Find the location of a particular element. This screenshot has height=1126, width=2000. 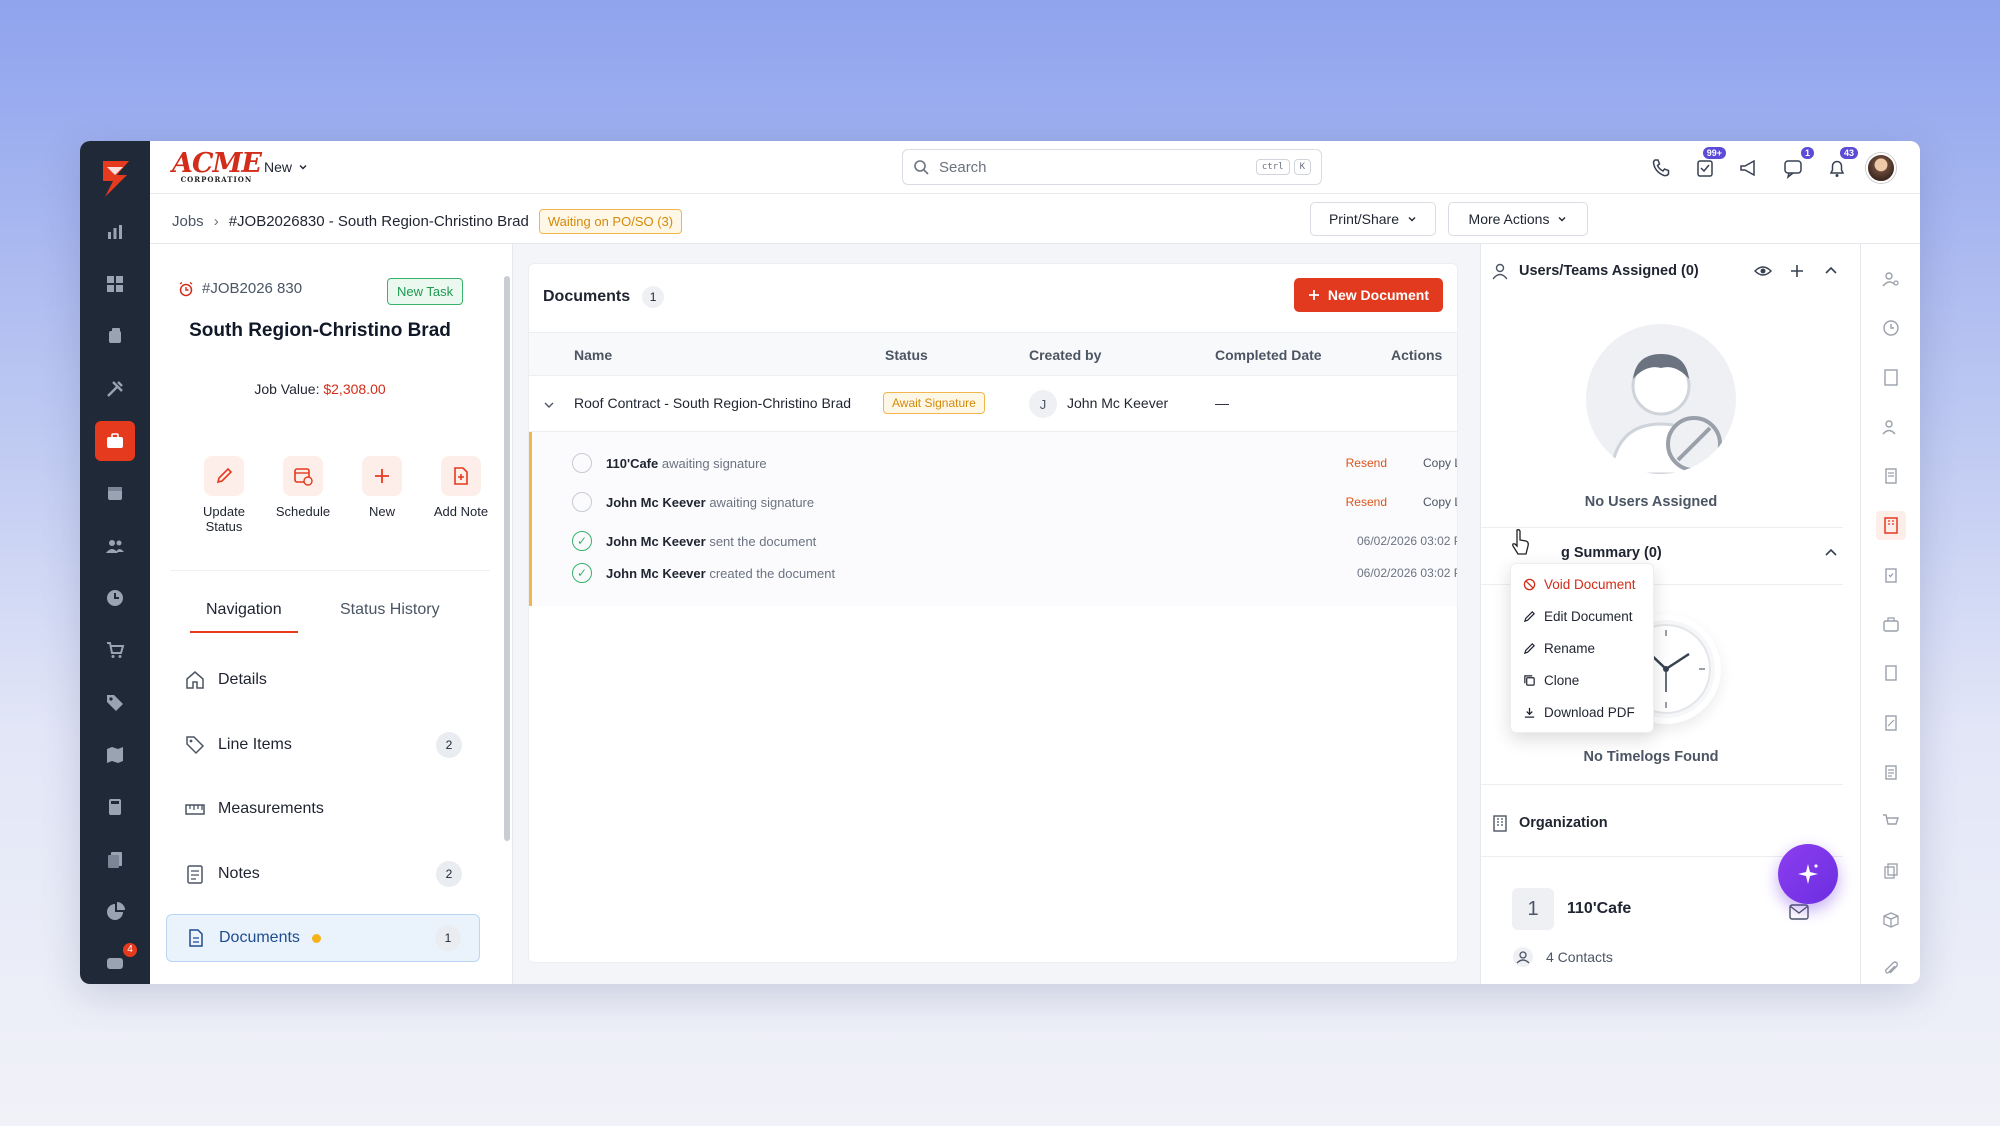

job-value: Job Value: $2,308.00 is located at coordinates (320, 389).